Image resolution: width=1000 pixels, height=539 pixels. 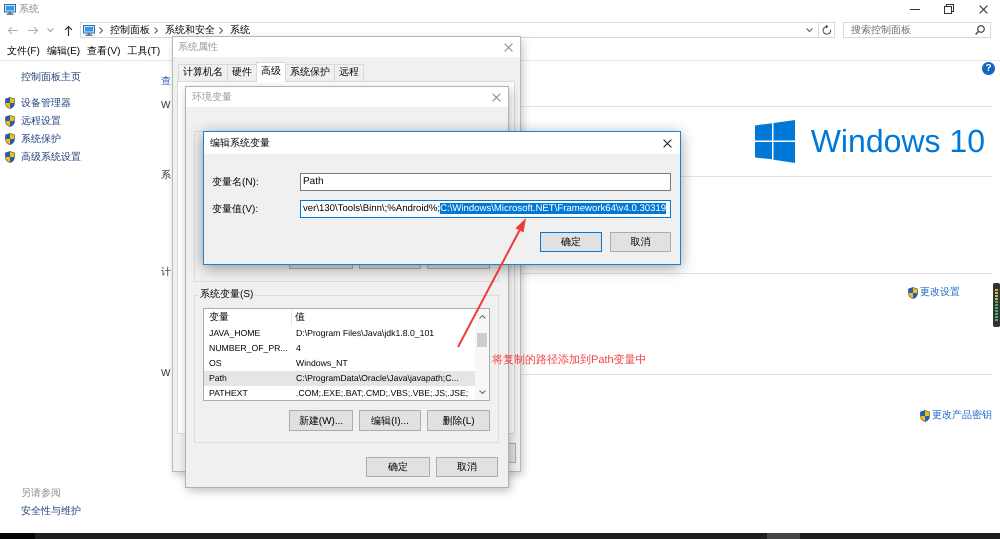 I want to click on table-row: OS Windows_NT, so click(x=339, y=363).